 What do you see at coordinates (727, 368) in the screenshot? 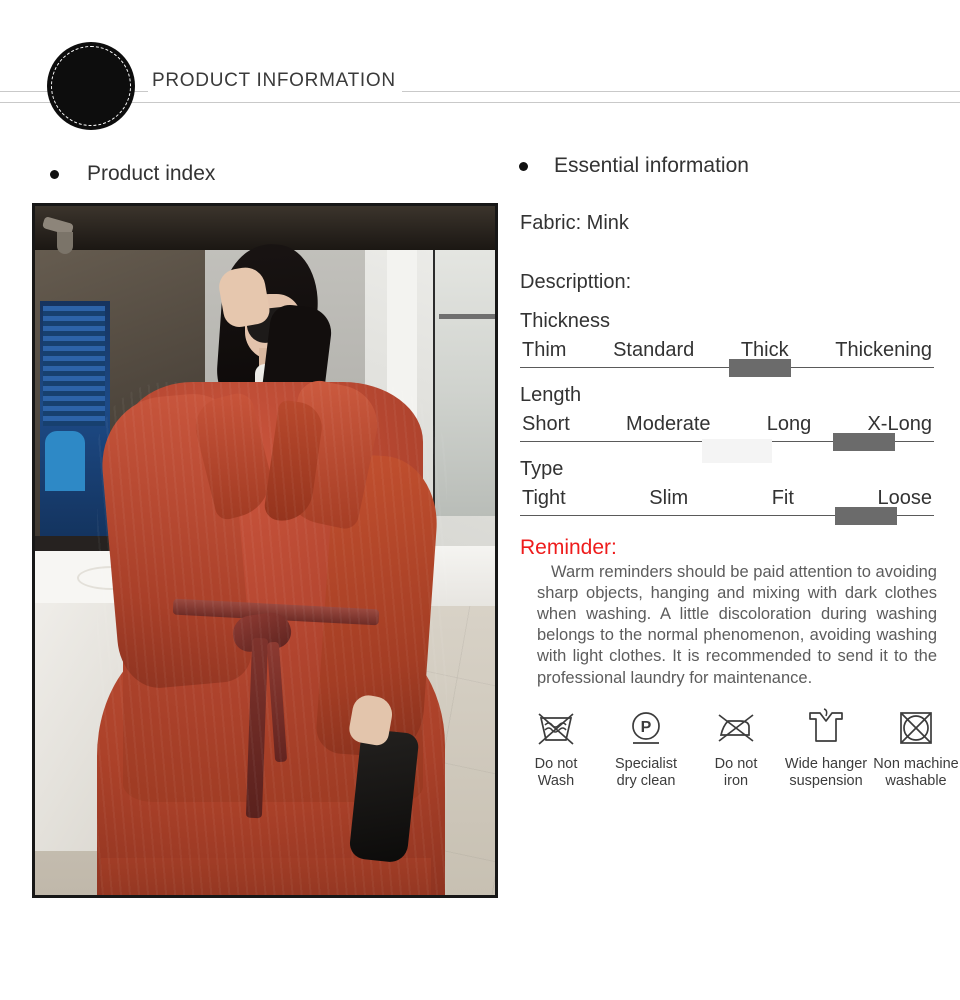
I see `spec-rule-thickness` at bounding box center [727, 368].